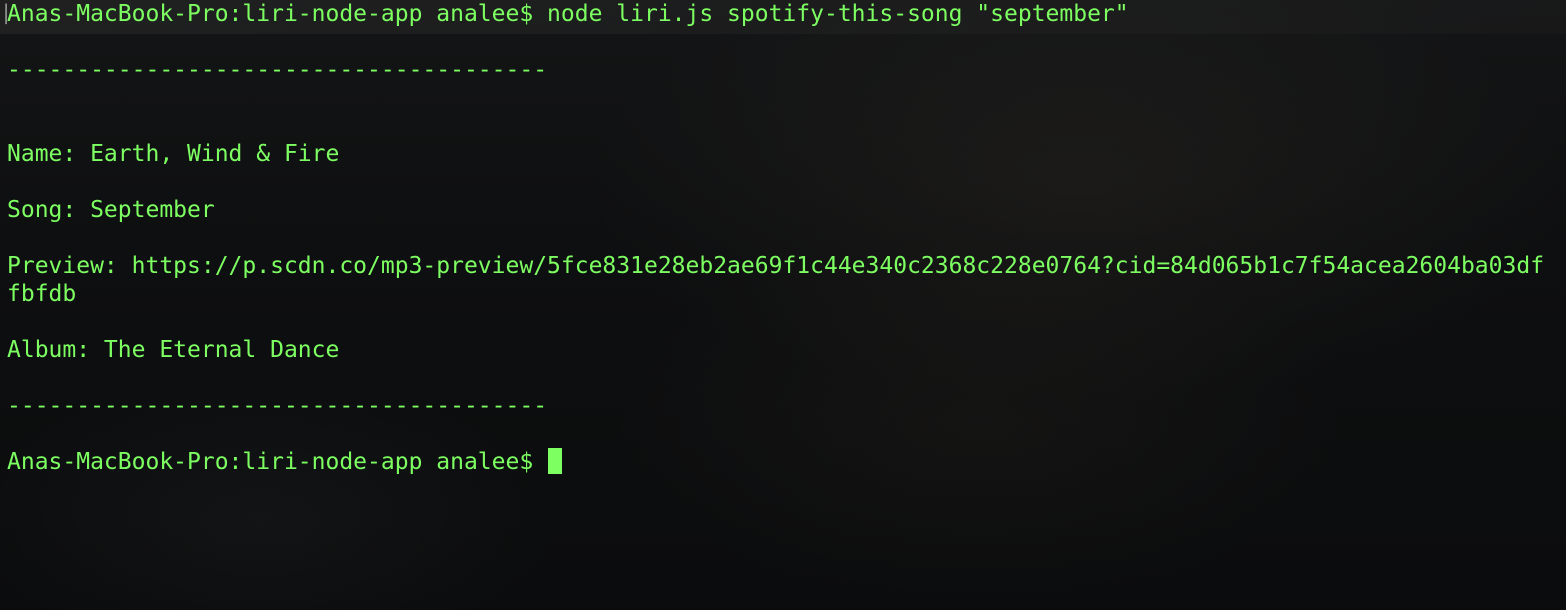 This screenshot has width=1566, height=610. Describe the element at coordinates (42, 294) in the screenshot. I see `output-preview-wrap: fbfdb` at that location.